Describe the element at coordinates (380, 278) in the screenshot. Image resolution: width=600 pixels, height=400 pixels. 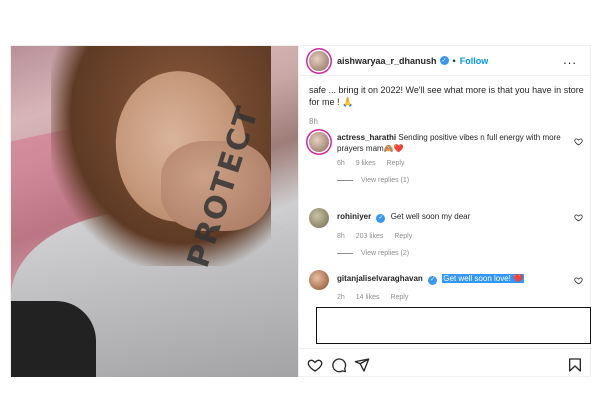
I see `commenter-username: gitanjaliselvaraghavan` at that location.